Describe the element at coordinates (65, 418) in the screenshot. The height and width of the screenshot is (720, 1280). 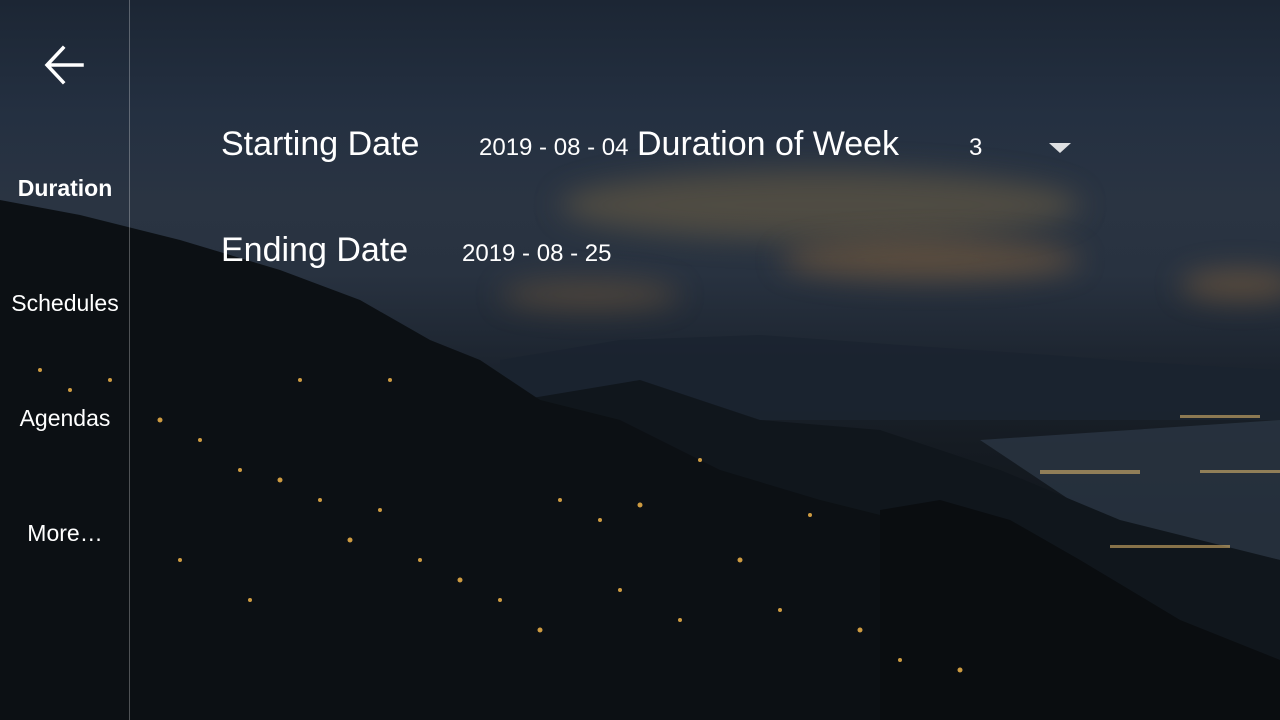
I see `sidebar-item-agendas: Agendas` at that location.